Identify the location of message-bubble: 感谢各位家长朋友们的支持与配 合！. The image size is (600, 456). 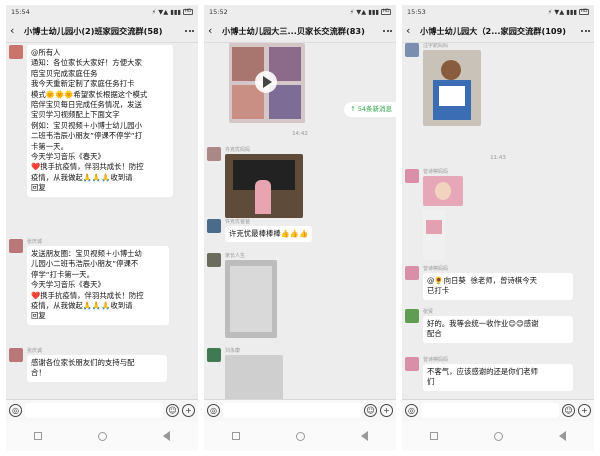
(97, 368).